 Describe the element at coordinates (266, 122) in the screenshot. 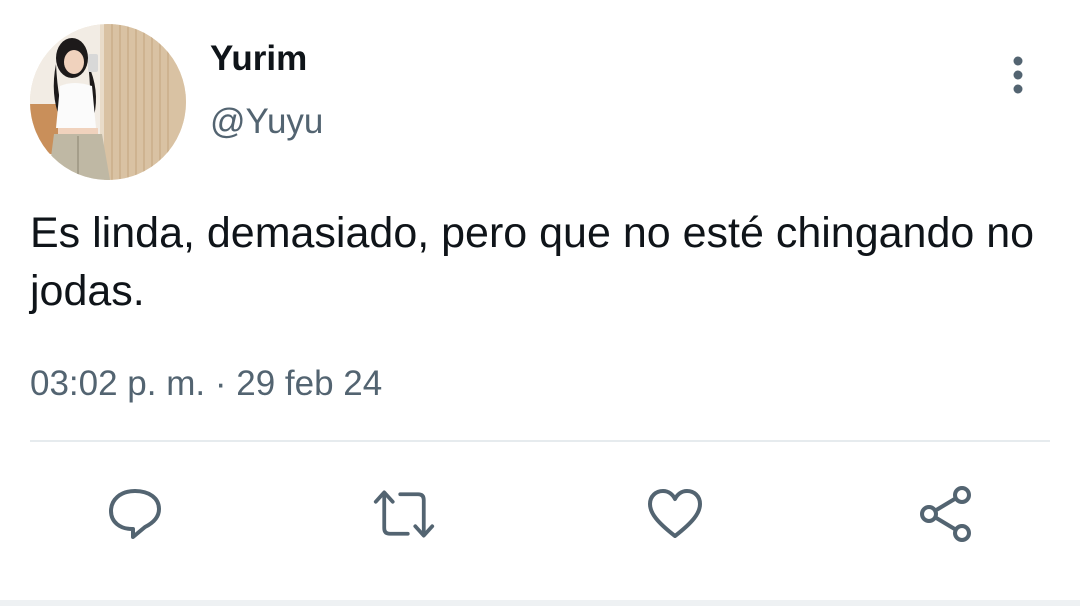

I see `user-handle: @Yuyu` at that location.